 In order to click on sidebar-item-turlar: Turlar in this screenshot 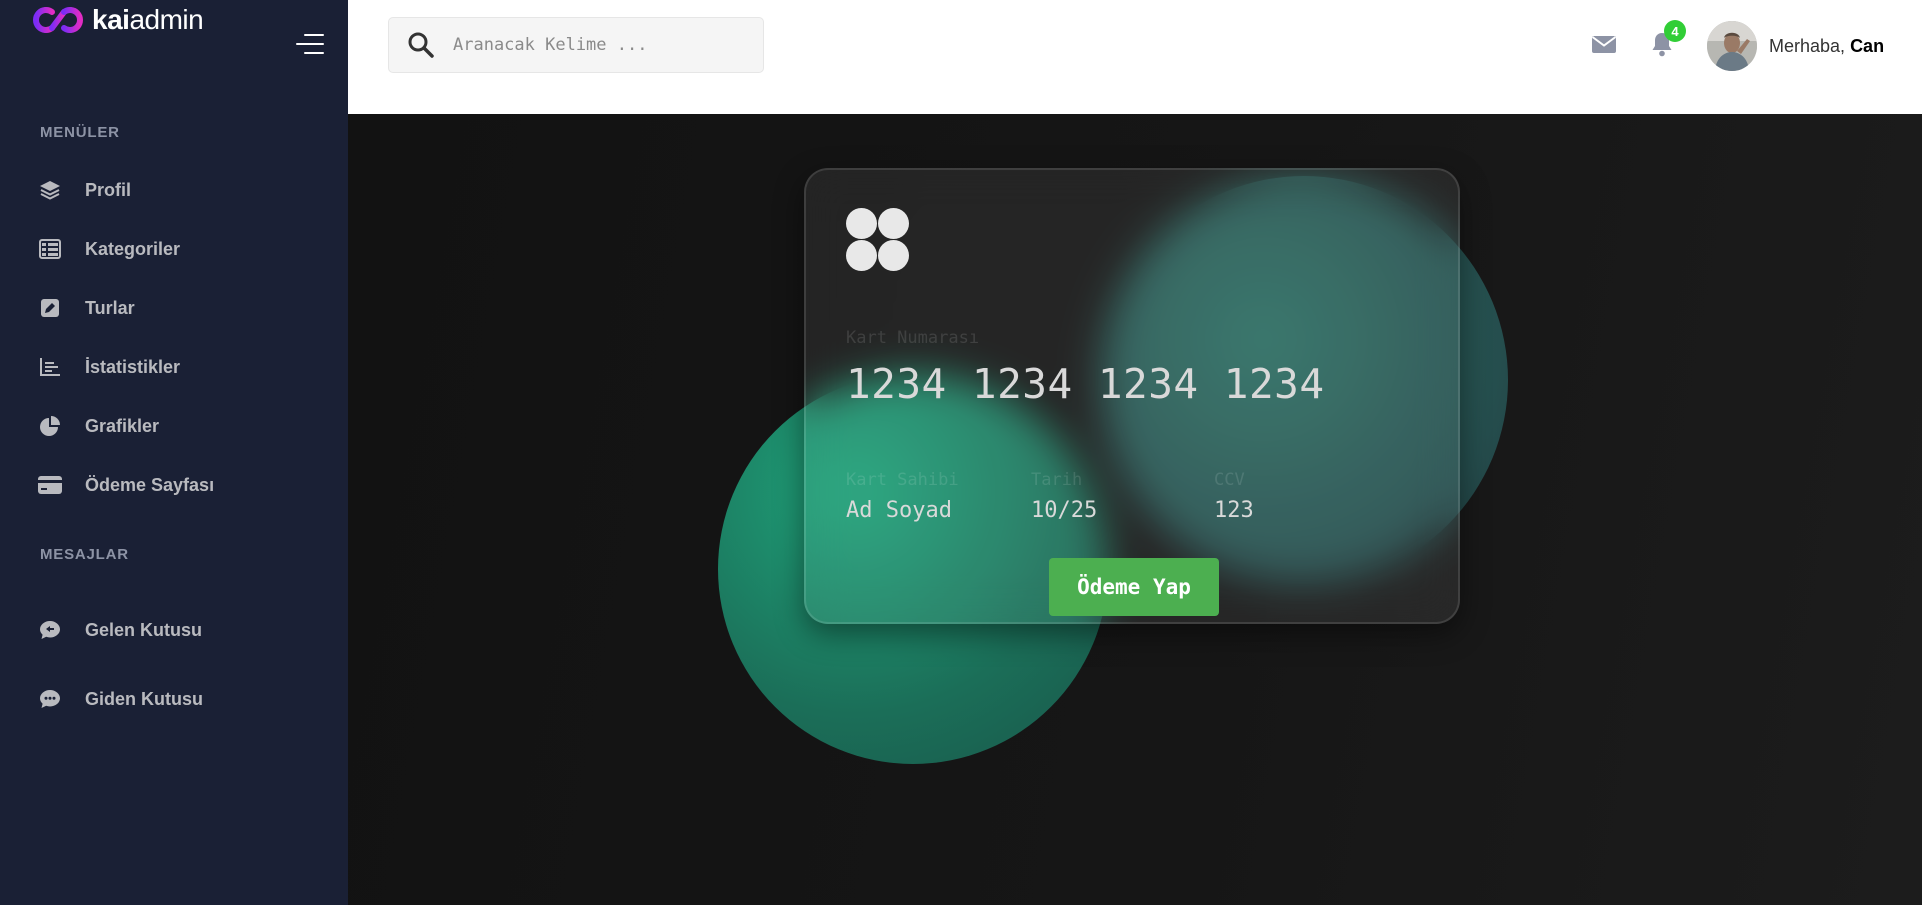, I will do `click(86, 308)`.